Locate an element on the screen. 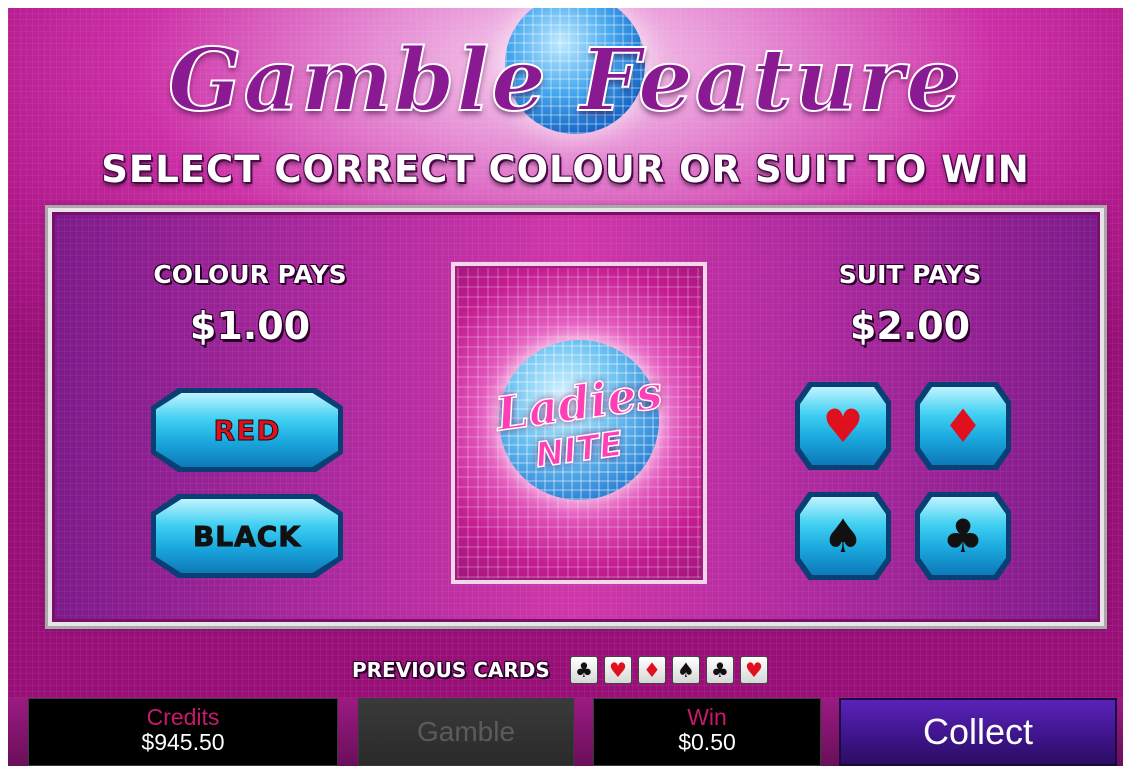 The width and height of the screenshot is (1131, 774). suit-pays-value: $2.00 is located at coordinates (910, 326).